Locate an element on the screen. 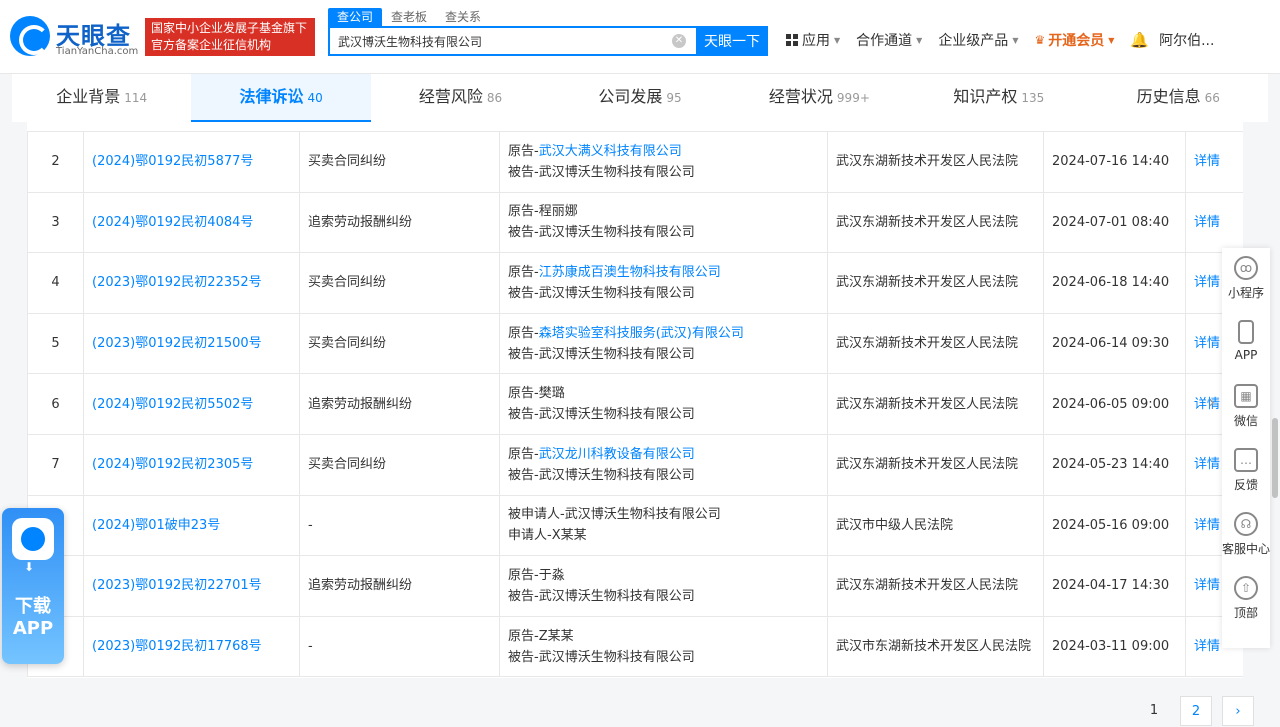 The image size is (1280, 727). logo-mark-icon is located at coordinates (30, 36).